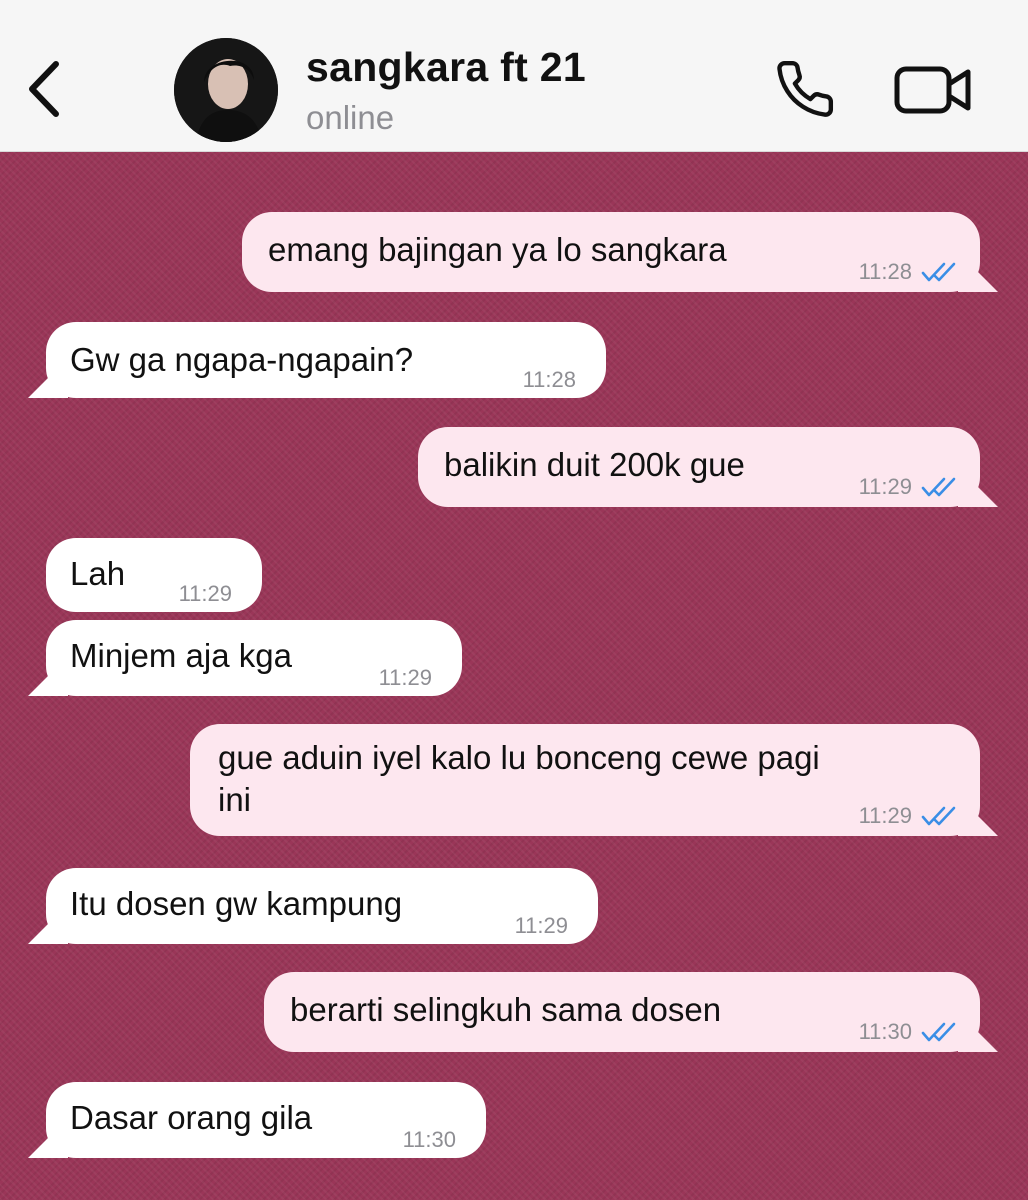  I want to click on message-bubble: Lah 11:29, so click(154, 575).